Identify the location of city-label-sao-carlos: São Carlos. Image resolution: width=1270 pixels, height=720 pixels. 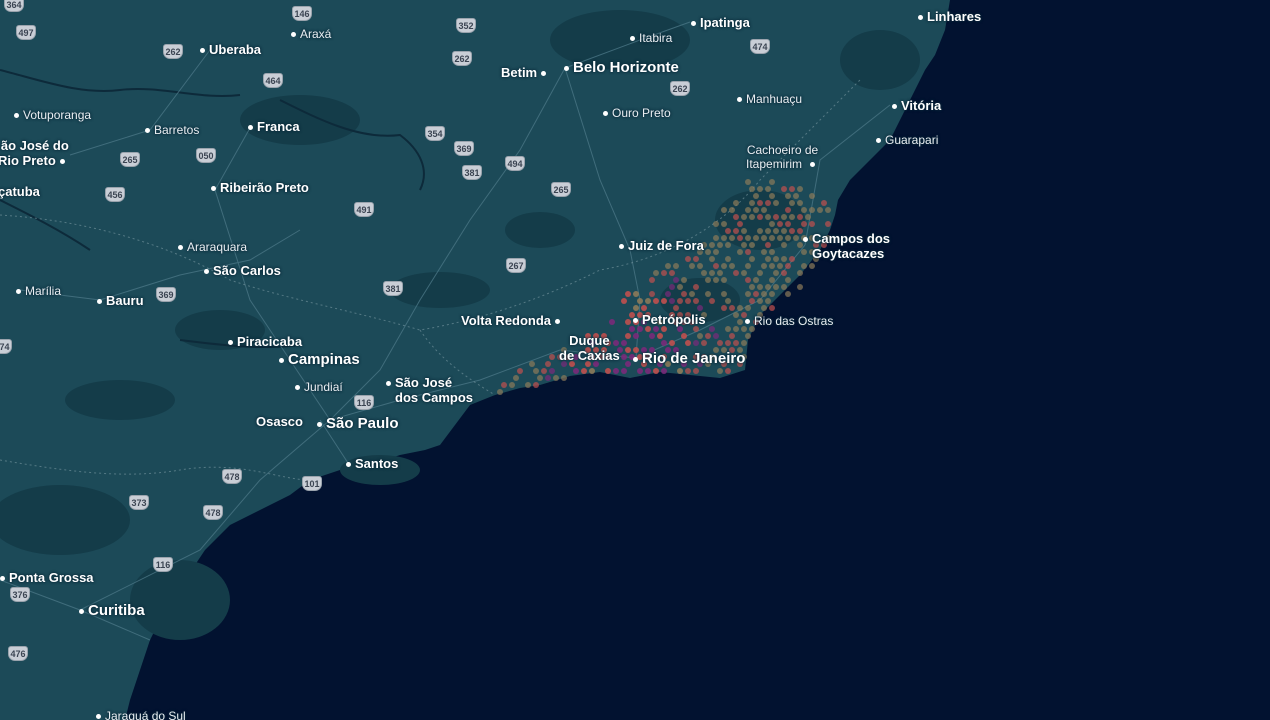
(240, 271).